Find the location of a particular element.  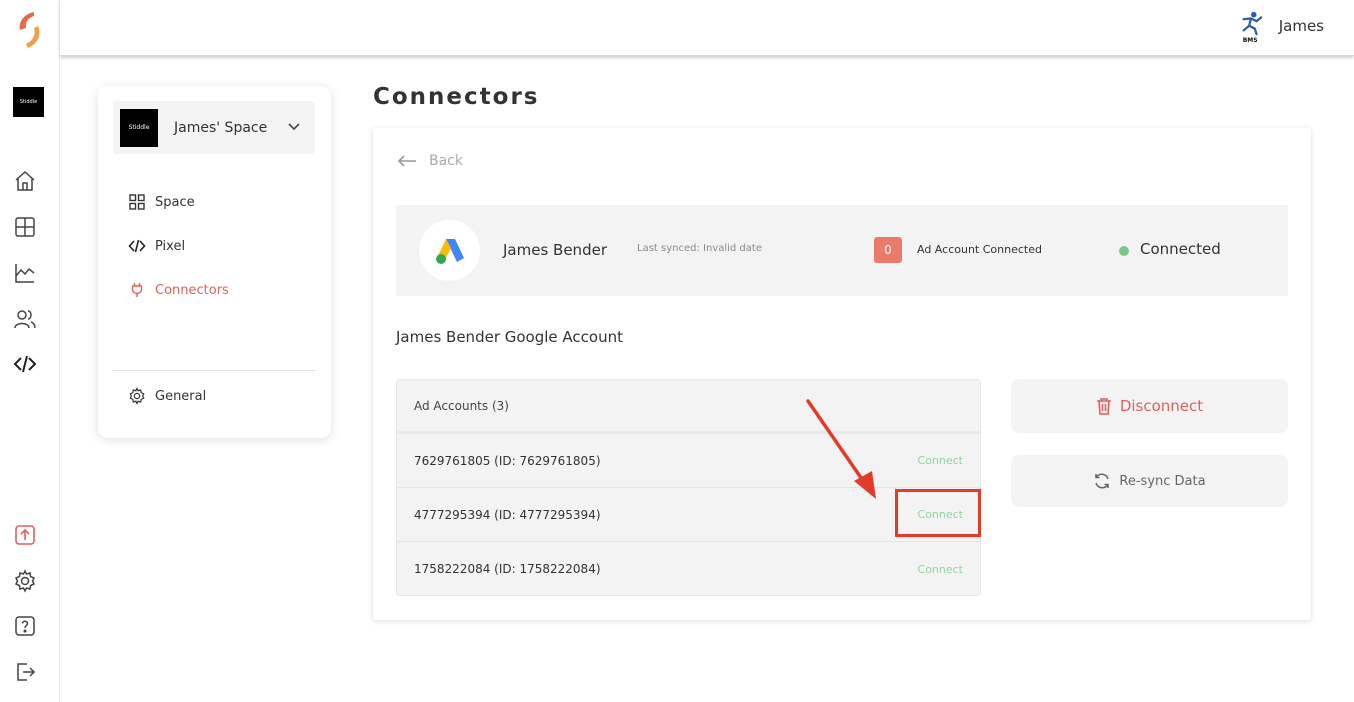

disconnect-button: Disconnect is located at coordinates (1149, 406).